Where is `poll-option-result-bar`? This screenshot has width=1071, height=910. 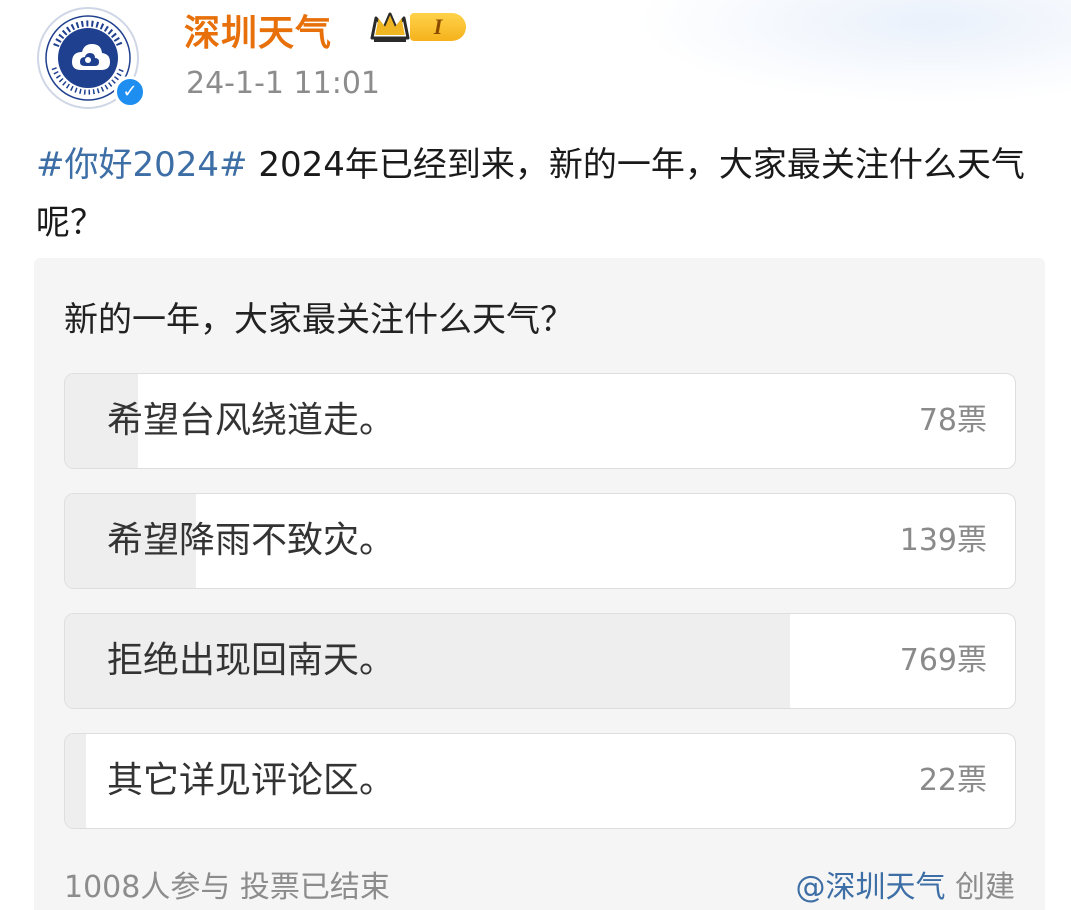
poll-option-result-bar is located at coordinates (75, 781).